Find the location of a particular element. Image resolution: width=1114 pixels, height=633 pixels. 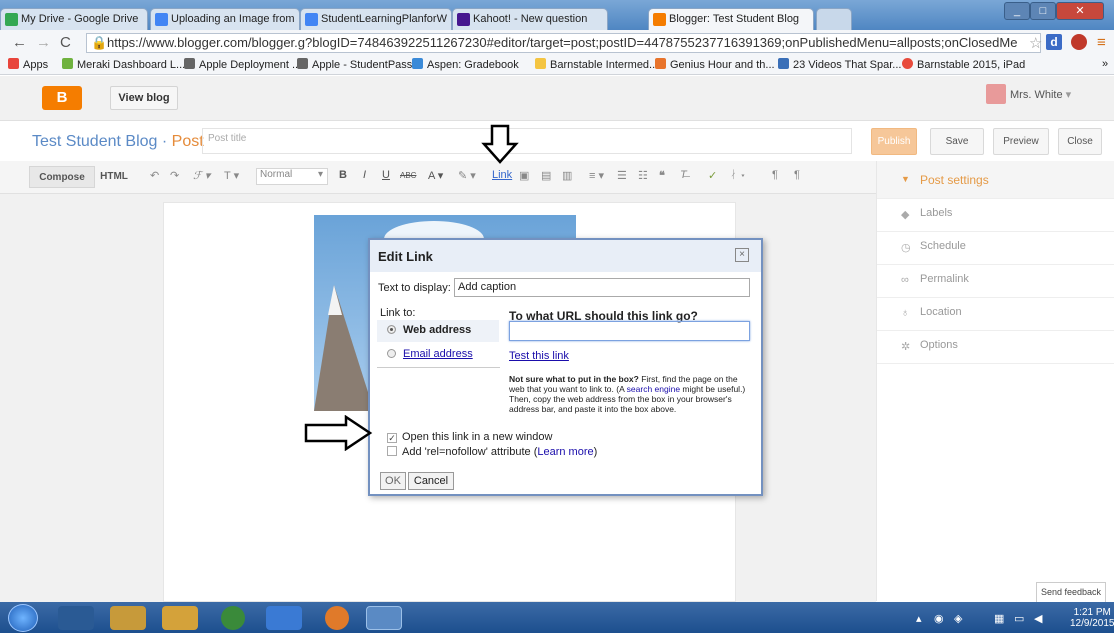

app-grid-icon is located at coordinates (180, 618).